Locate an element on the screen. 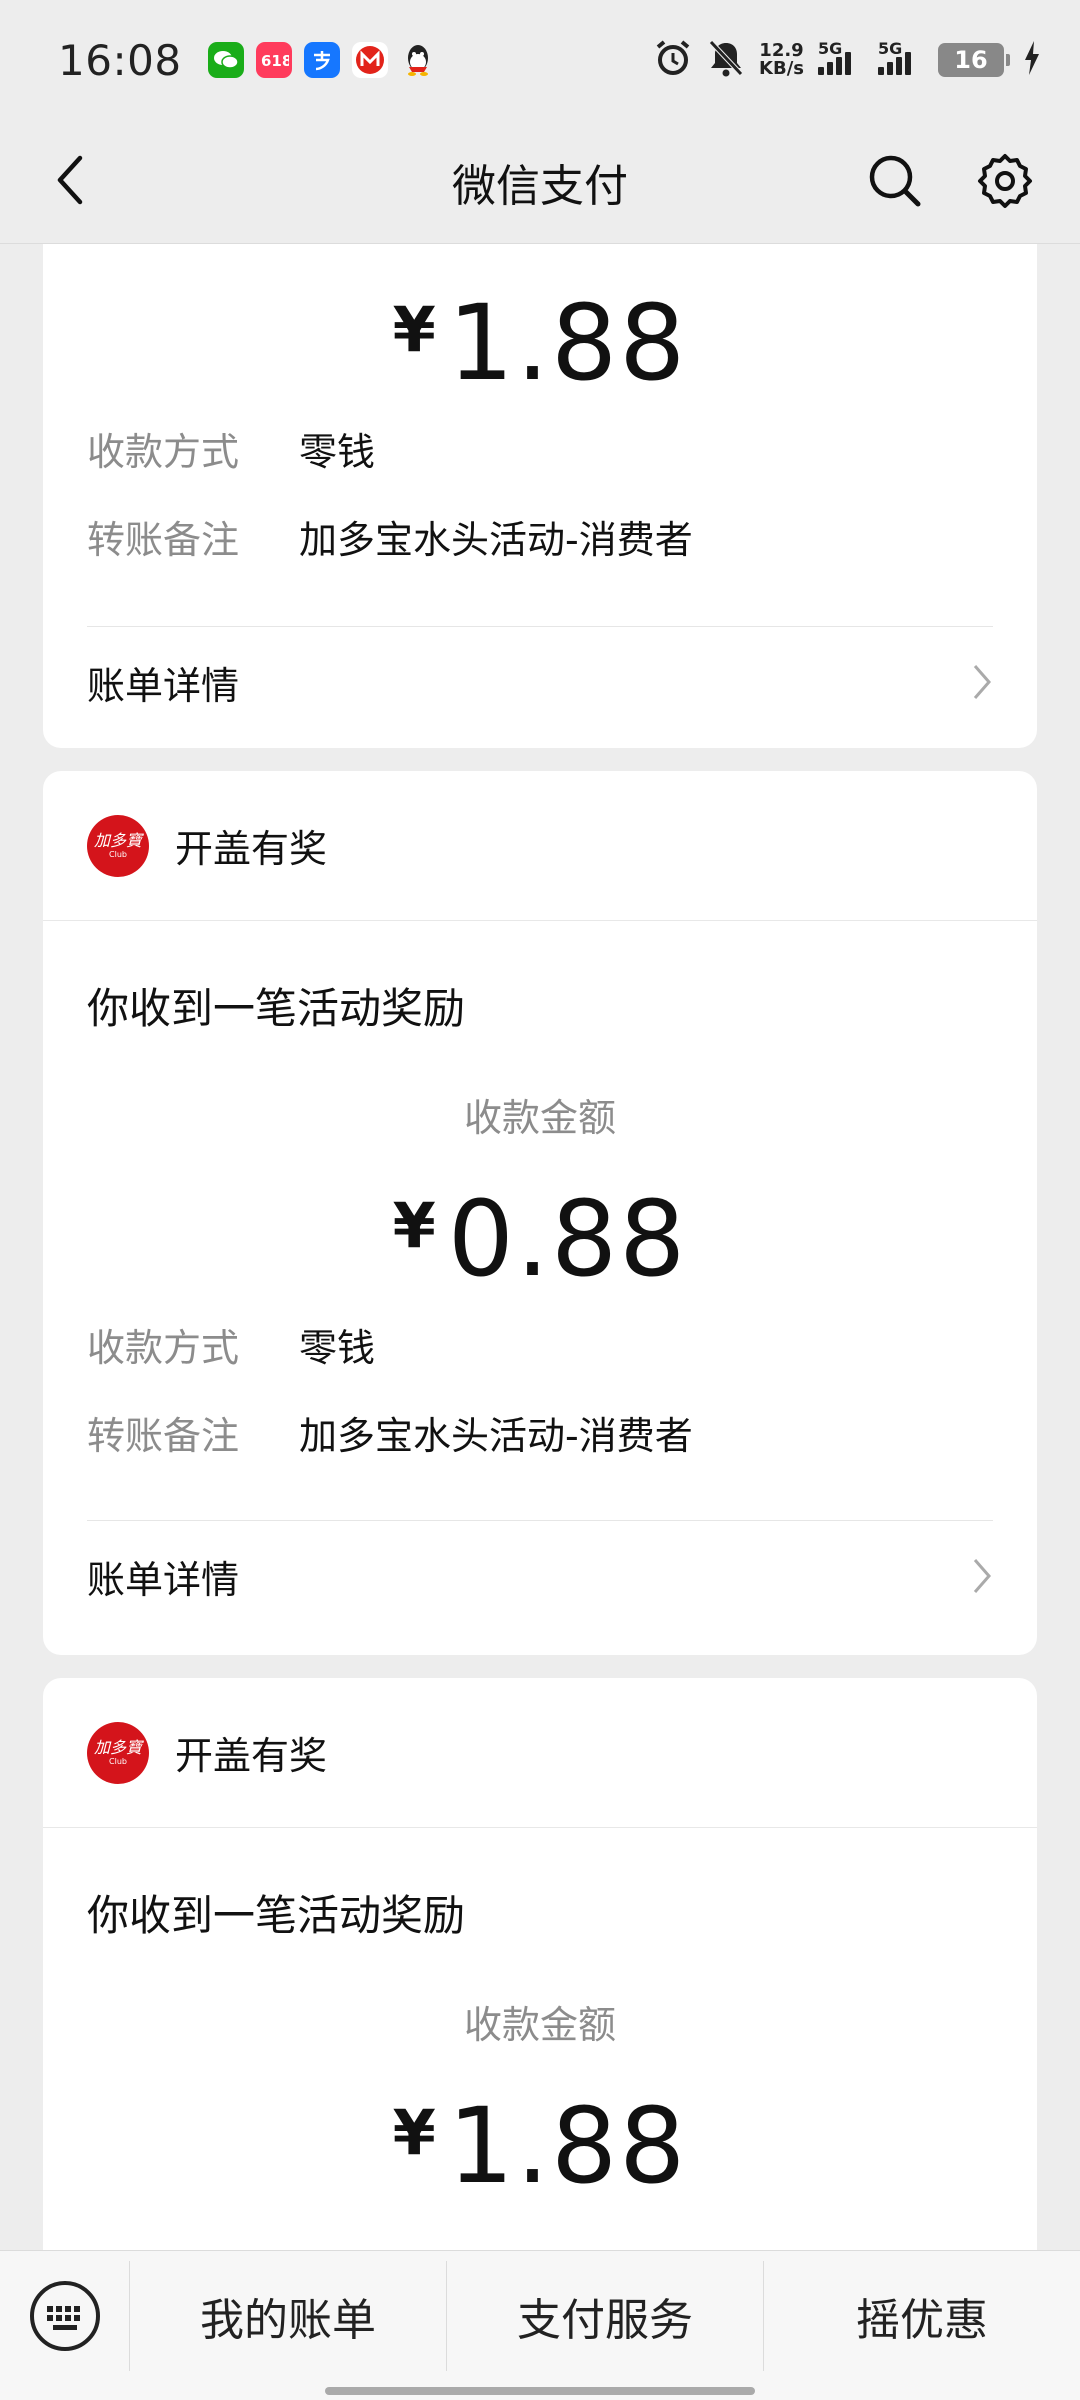  bell-muted-icon is located at coordinates (726, 60).